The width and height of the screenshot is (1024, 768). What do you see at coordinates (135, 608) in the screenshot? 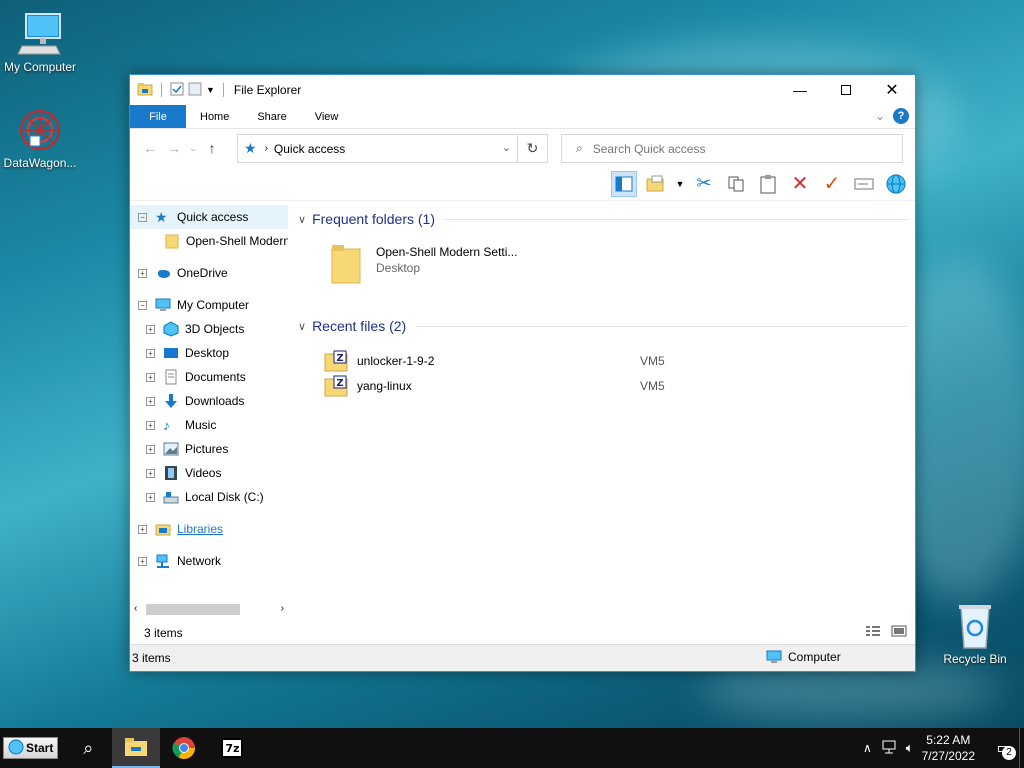
I see `scroll-left-icon: ‹` at bounding box center [135, 608].